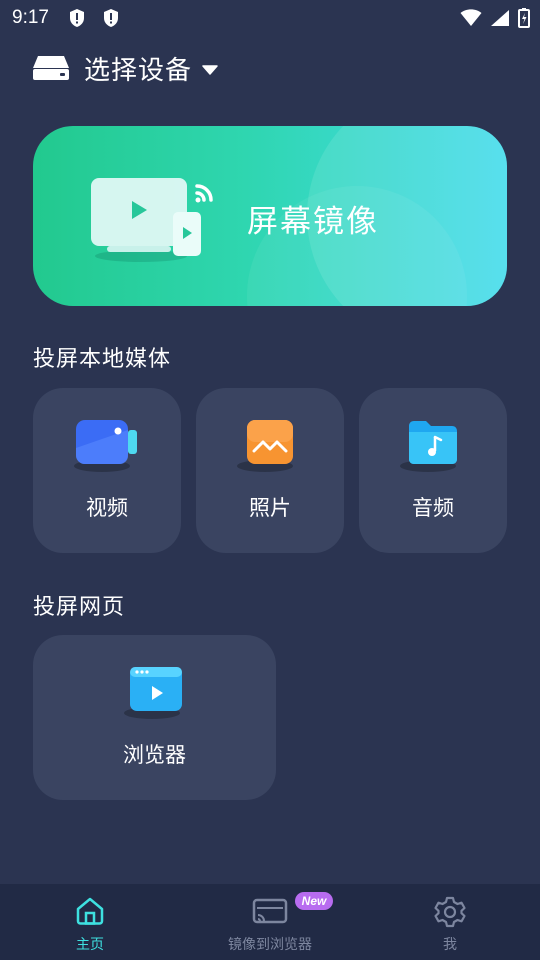 The width and height of the screenshot is (540, 960). Describe the element at coordinates (314, 901) in the screenshot. I see `new-badge: New` at that location.